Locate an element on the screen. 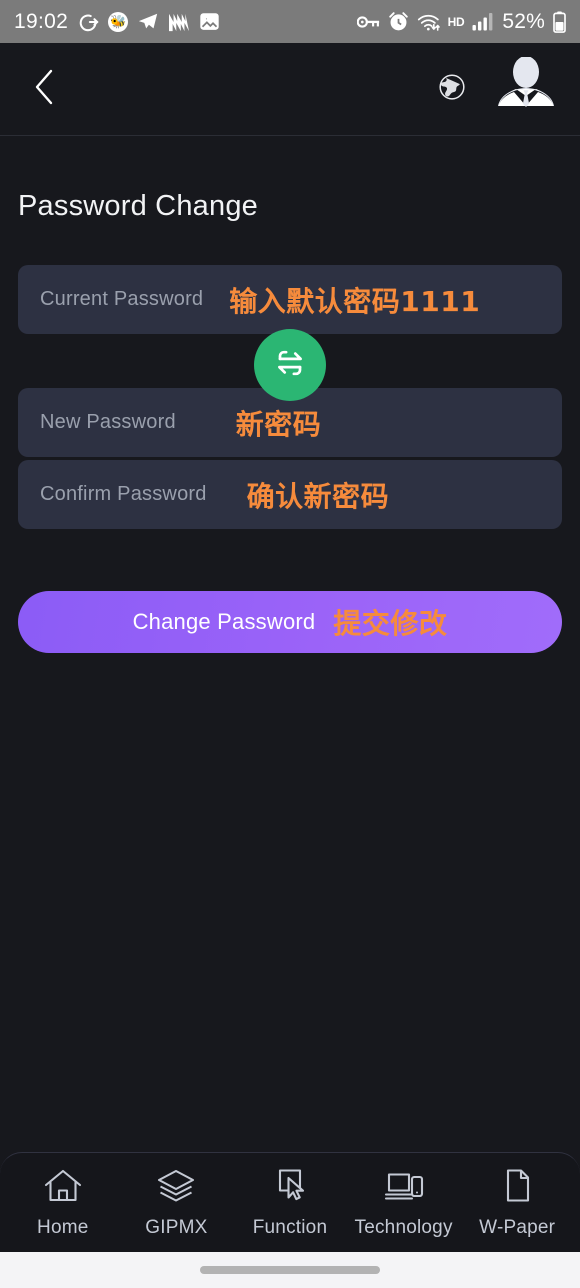 Image resolution: width=580 pixels, height=1288 pixels. bottom-navigation: Home GIPMX Function Technology W-Paper is located at coordinates (290, 1202).